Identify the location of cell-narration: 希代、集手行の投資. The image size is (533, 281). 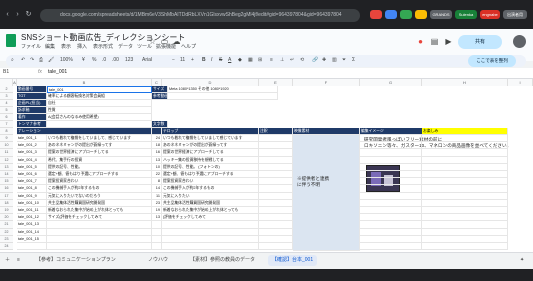
(99, 160).